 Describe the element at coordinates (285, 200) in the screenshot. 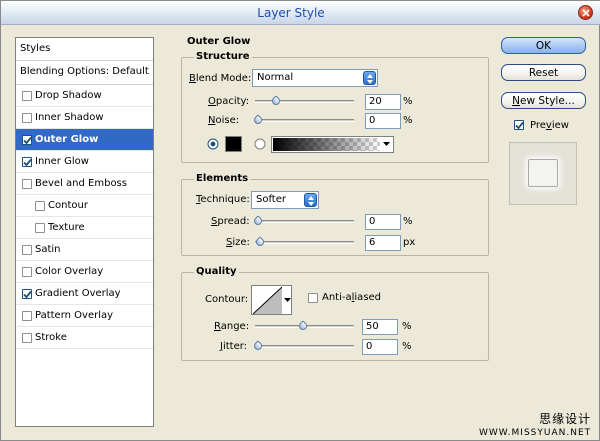

I see `technique-select: Softer` at that location.